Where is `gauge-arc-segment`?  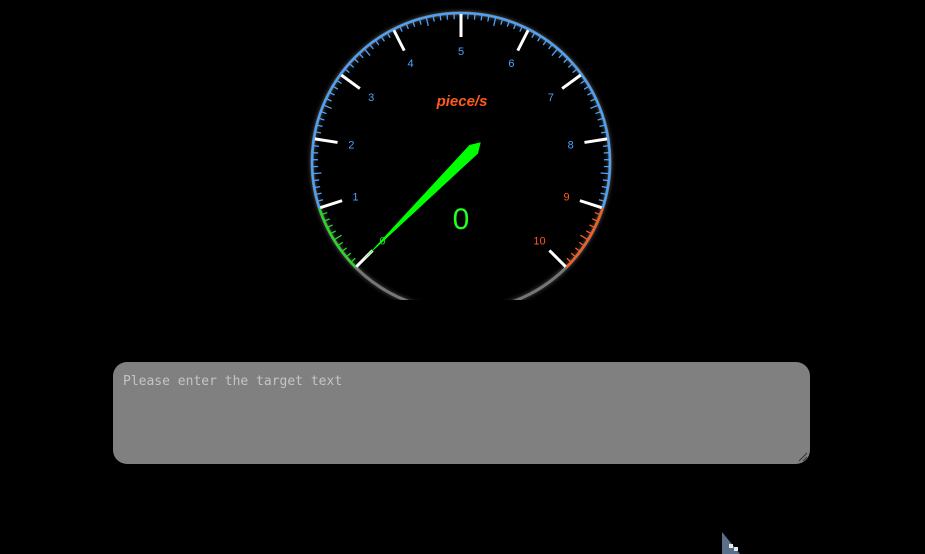
gauge-arc-segment is located at coordinates (461, 110).